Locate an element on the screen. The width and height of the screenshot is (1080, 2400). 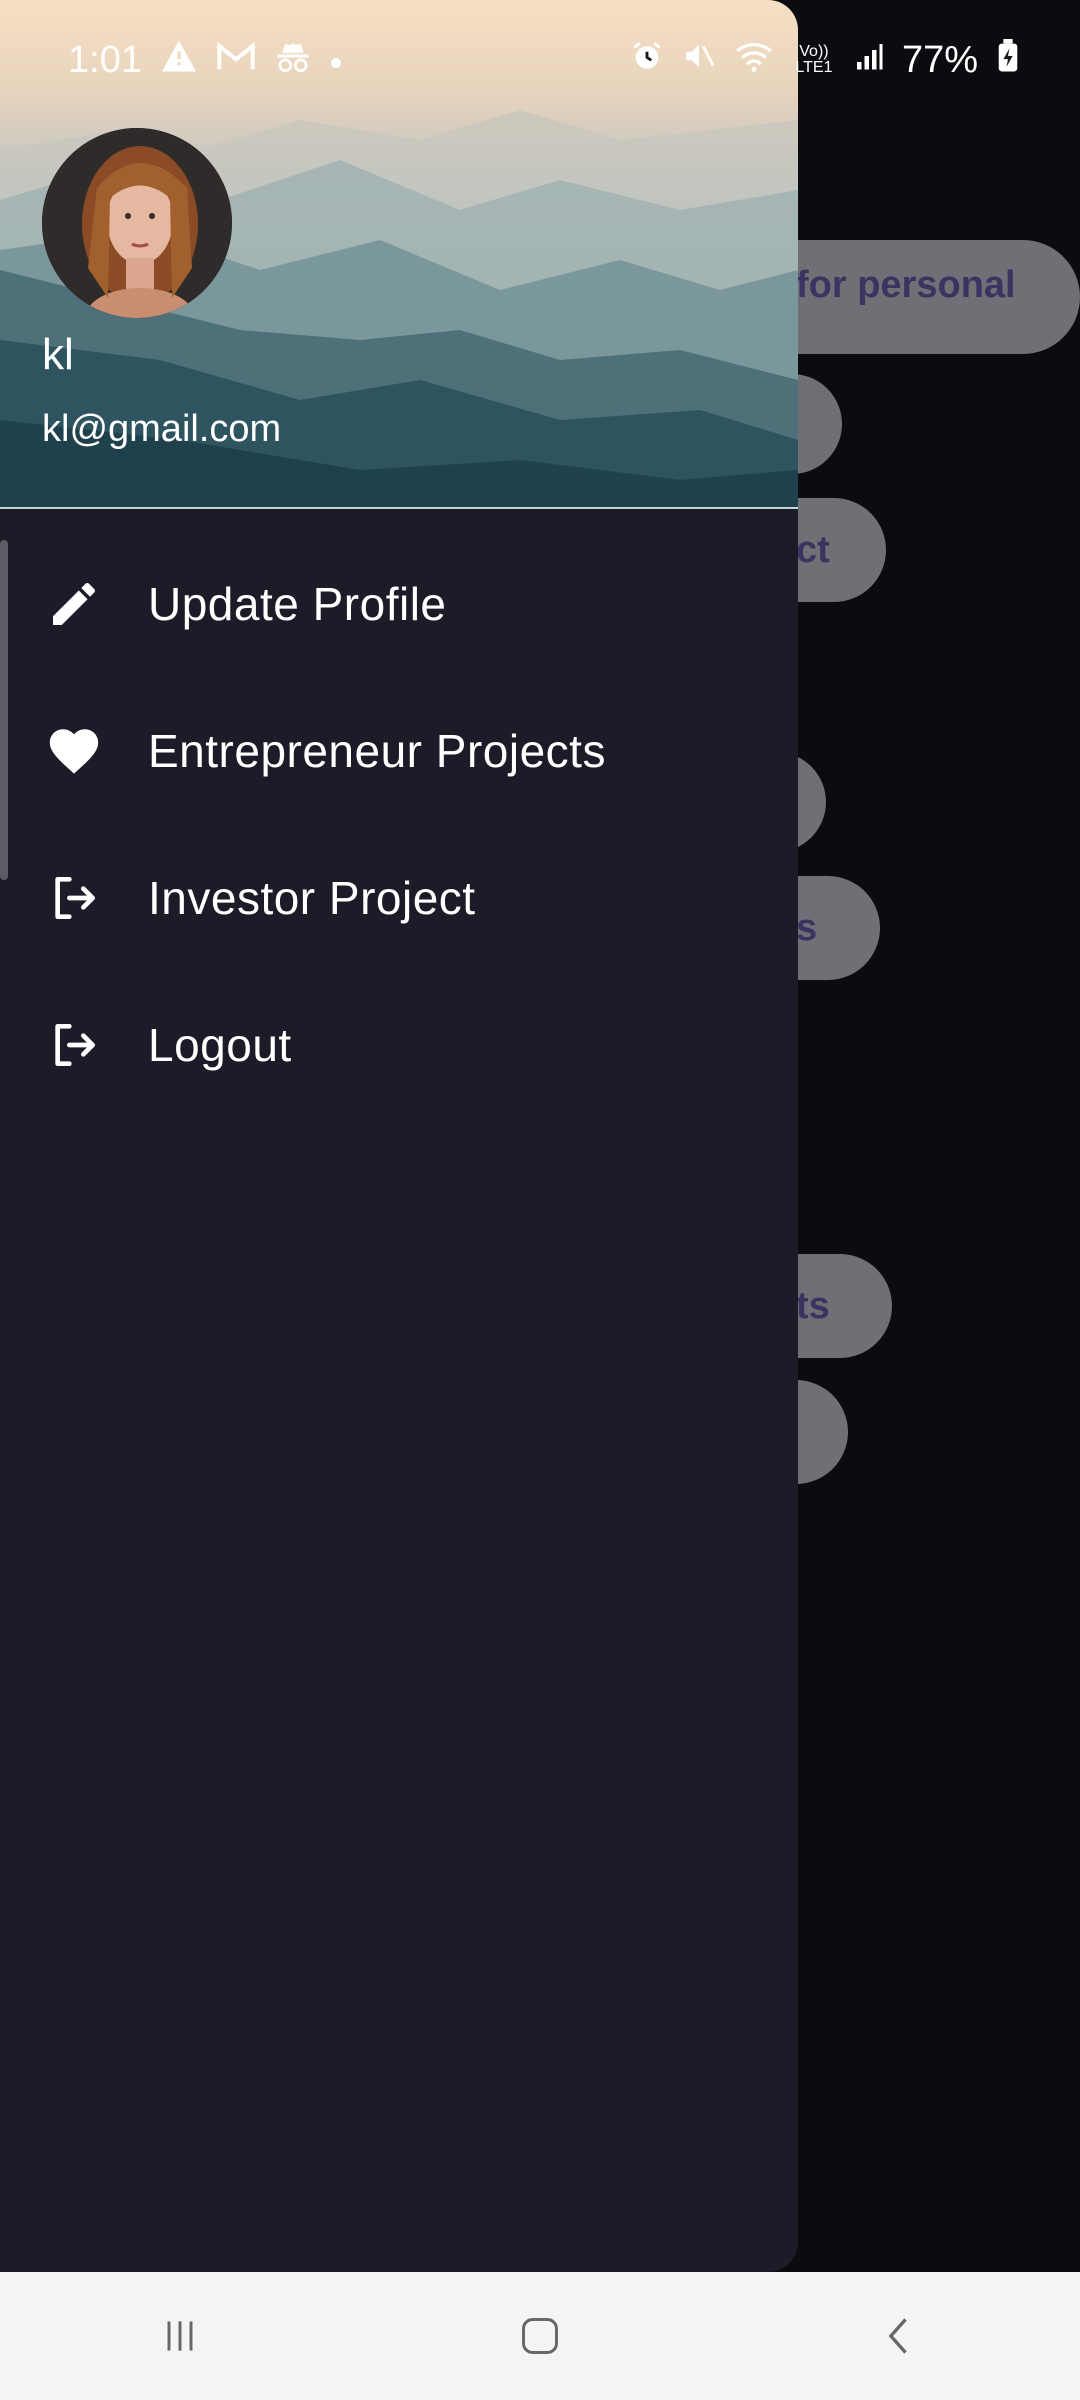
user-name: kl is located at coordinates (58, 354).